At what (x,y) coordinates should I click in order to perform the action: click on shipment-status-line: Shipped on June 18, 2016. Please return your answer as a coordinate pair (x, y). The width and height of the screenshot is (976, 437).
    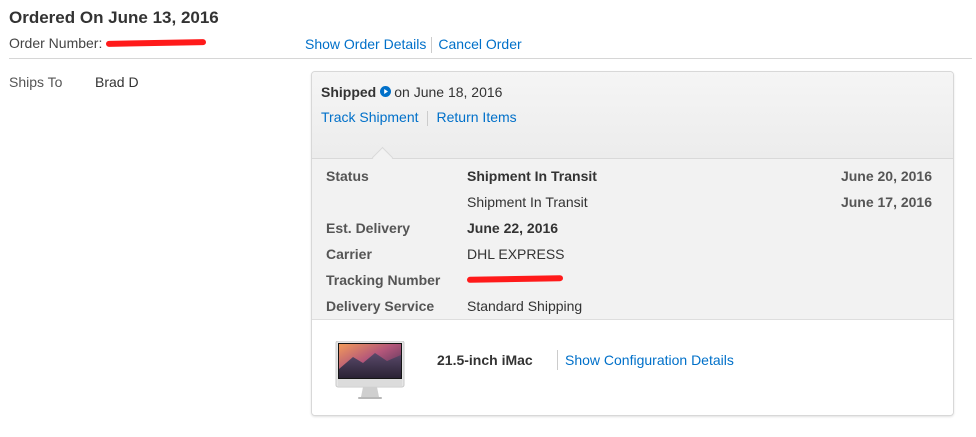
    Looking at the image, I should click on (411, 92).